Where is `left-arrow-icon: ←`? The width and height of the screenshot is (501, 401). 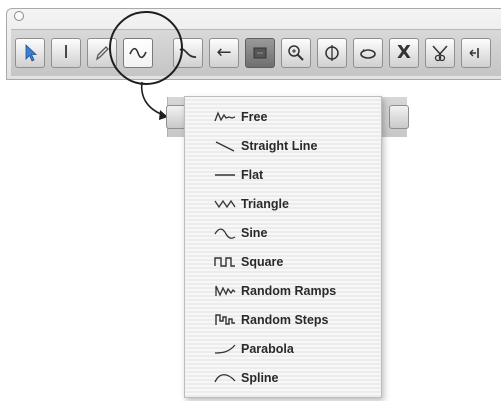
left-arrow-icon: ← is located at coordinates (224, 52).